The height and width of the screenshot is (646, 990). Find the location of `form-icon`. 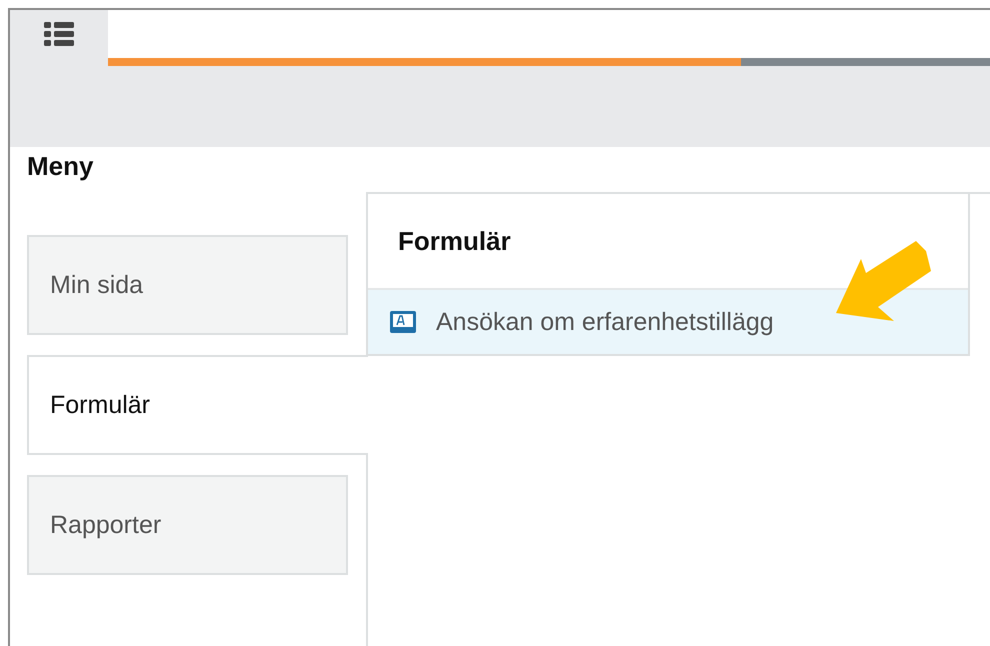

form-icon is located at coordinates (403, 322).